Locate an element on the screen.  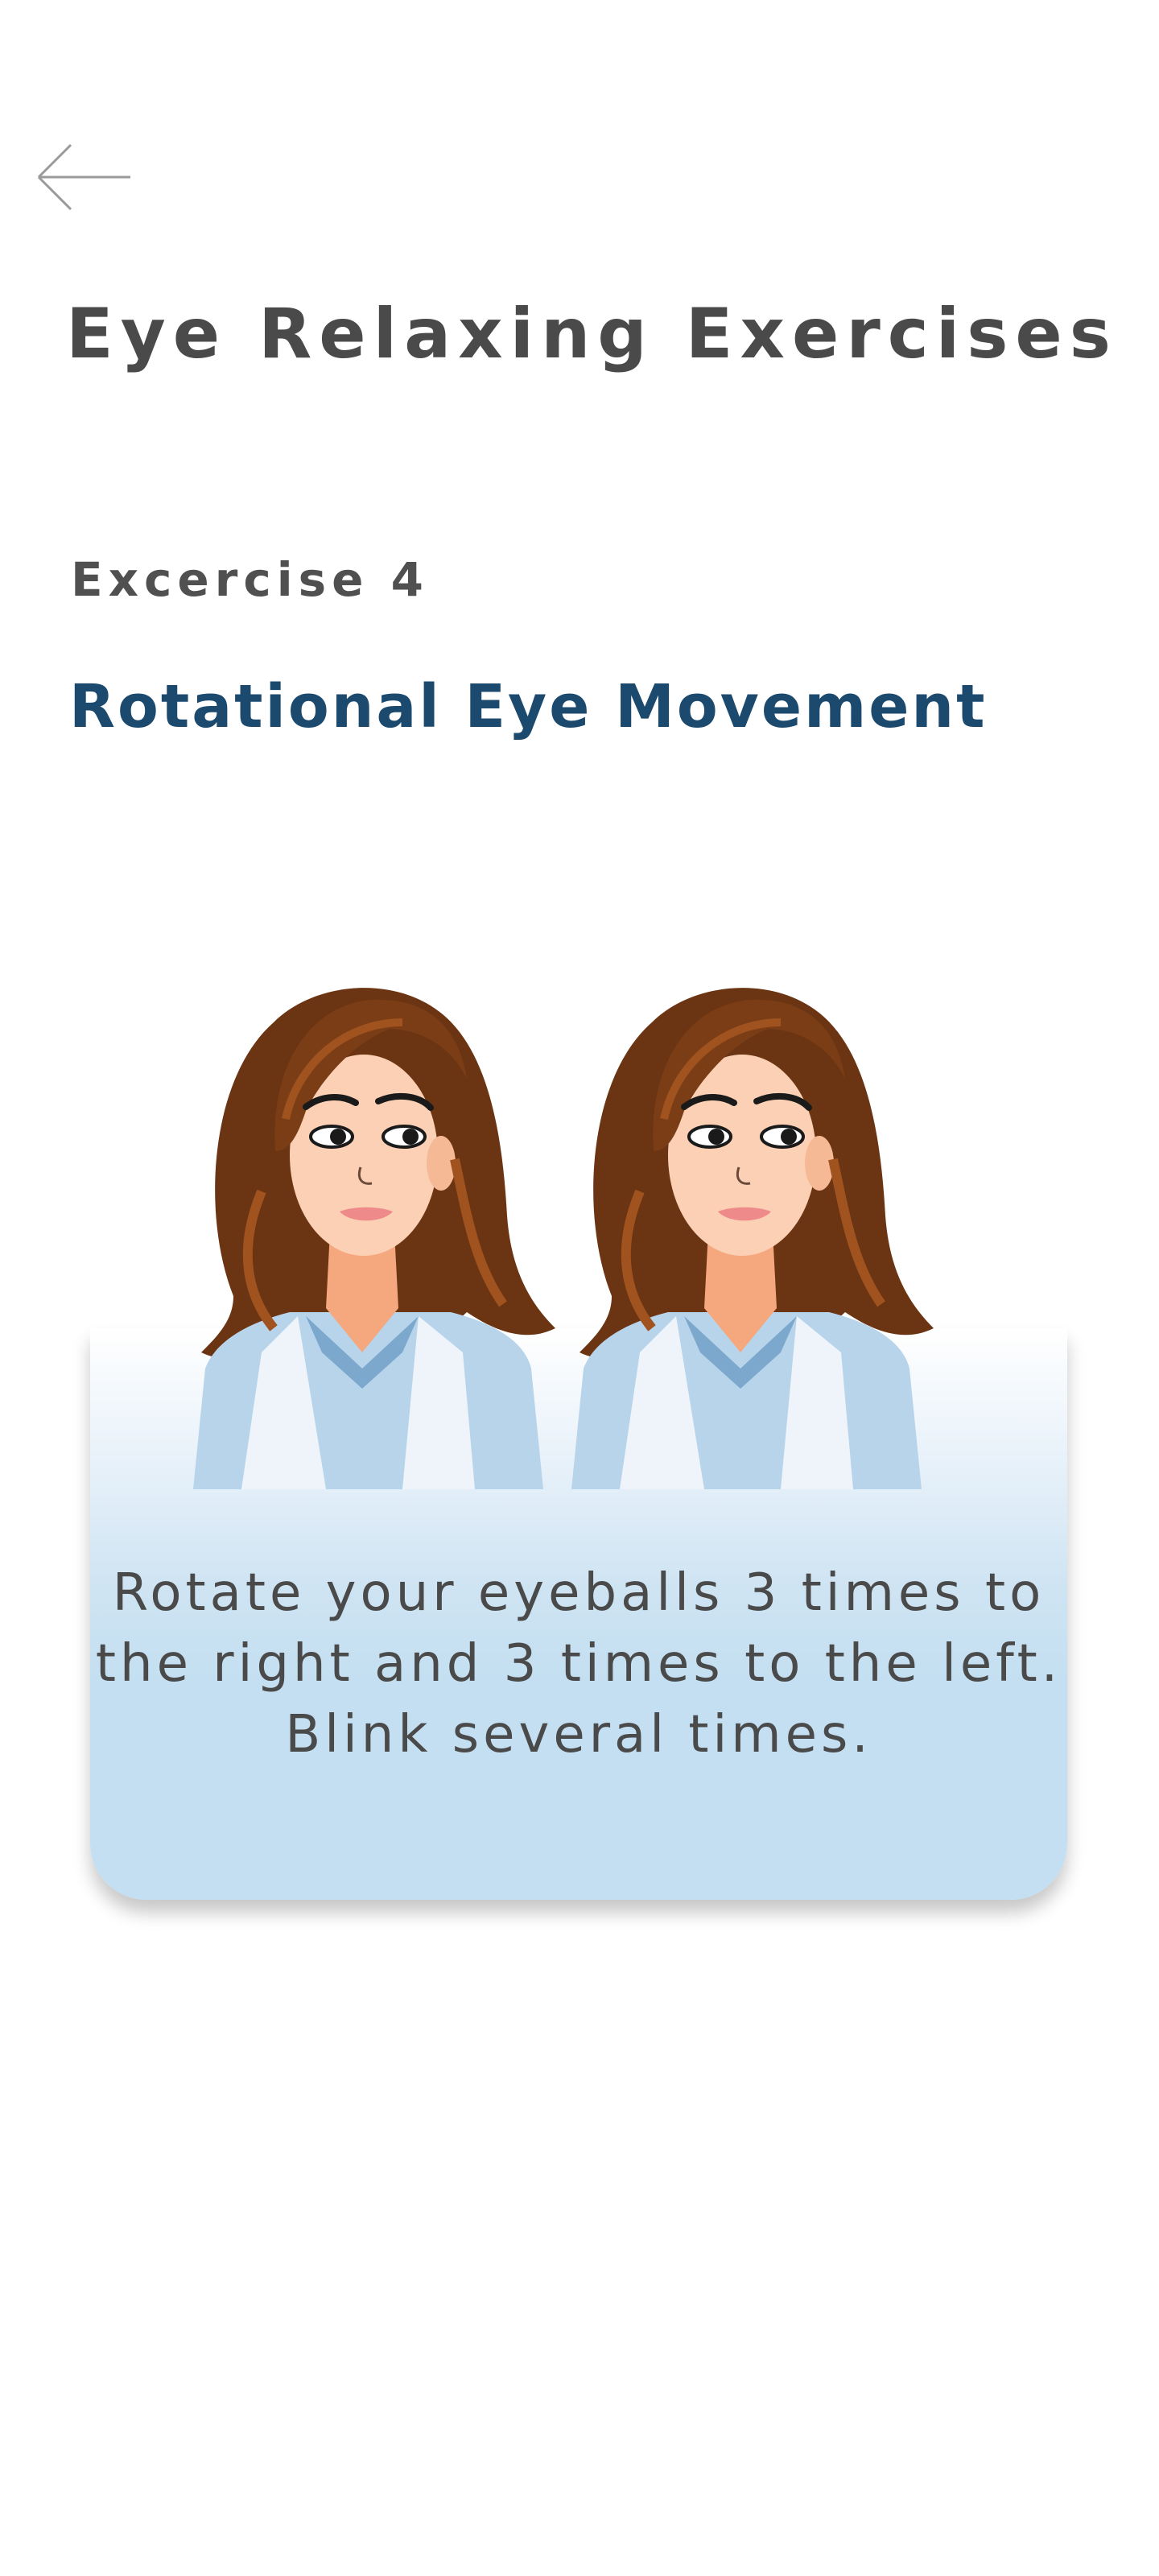
exercise-number: Excercise 4 is located at coordinates (251, 579).